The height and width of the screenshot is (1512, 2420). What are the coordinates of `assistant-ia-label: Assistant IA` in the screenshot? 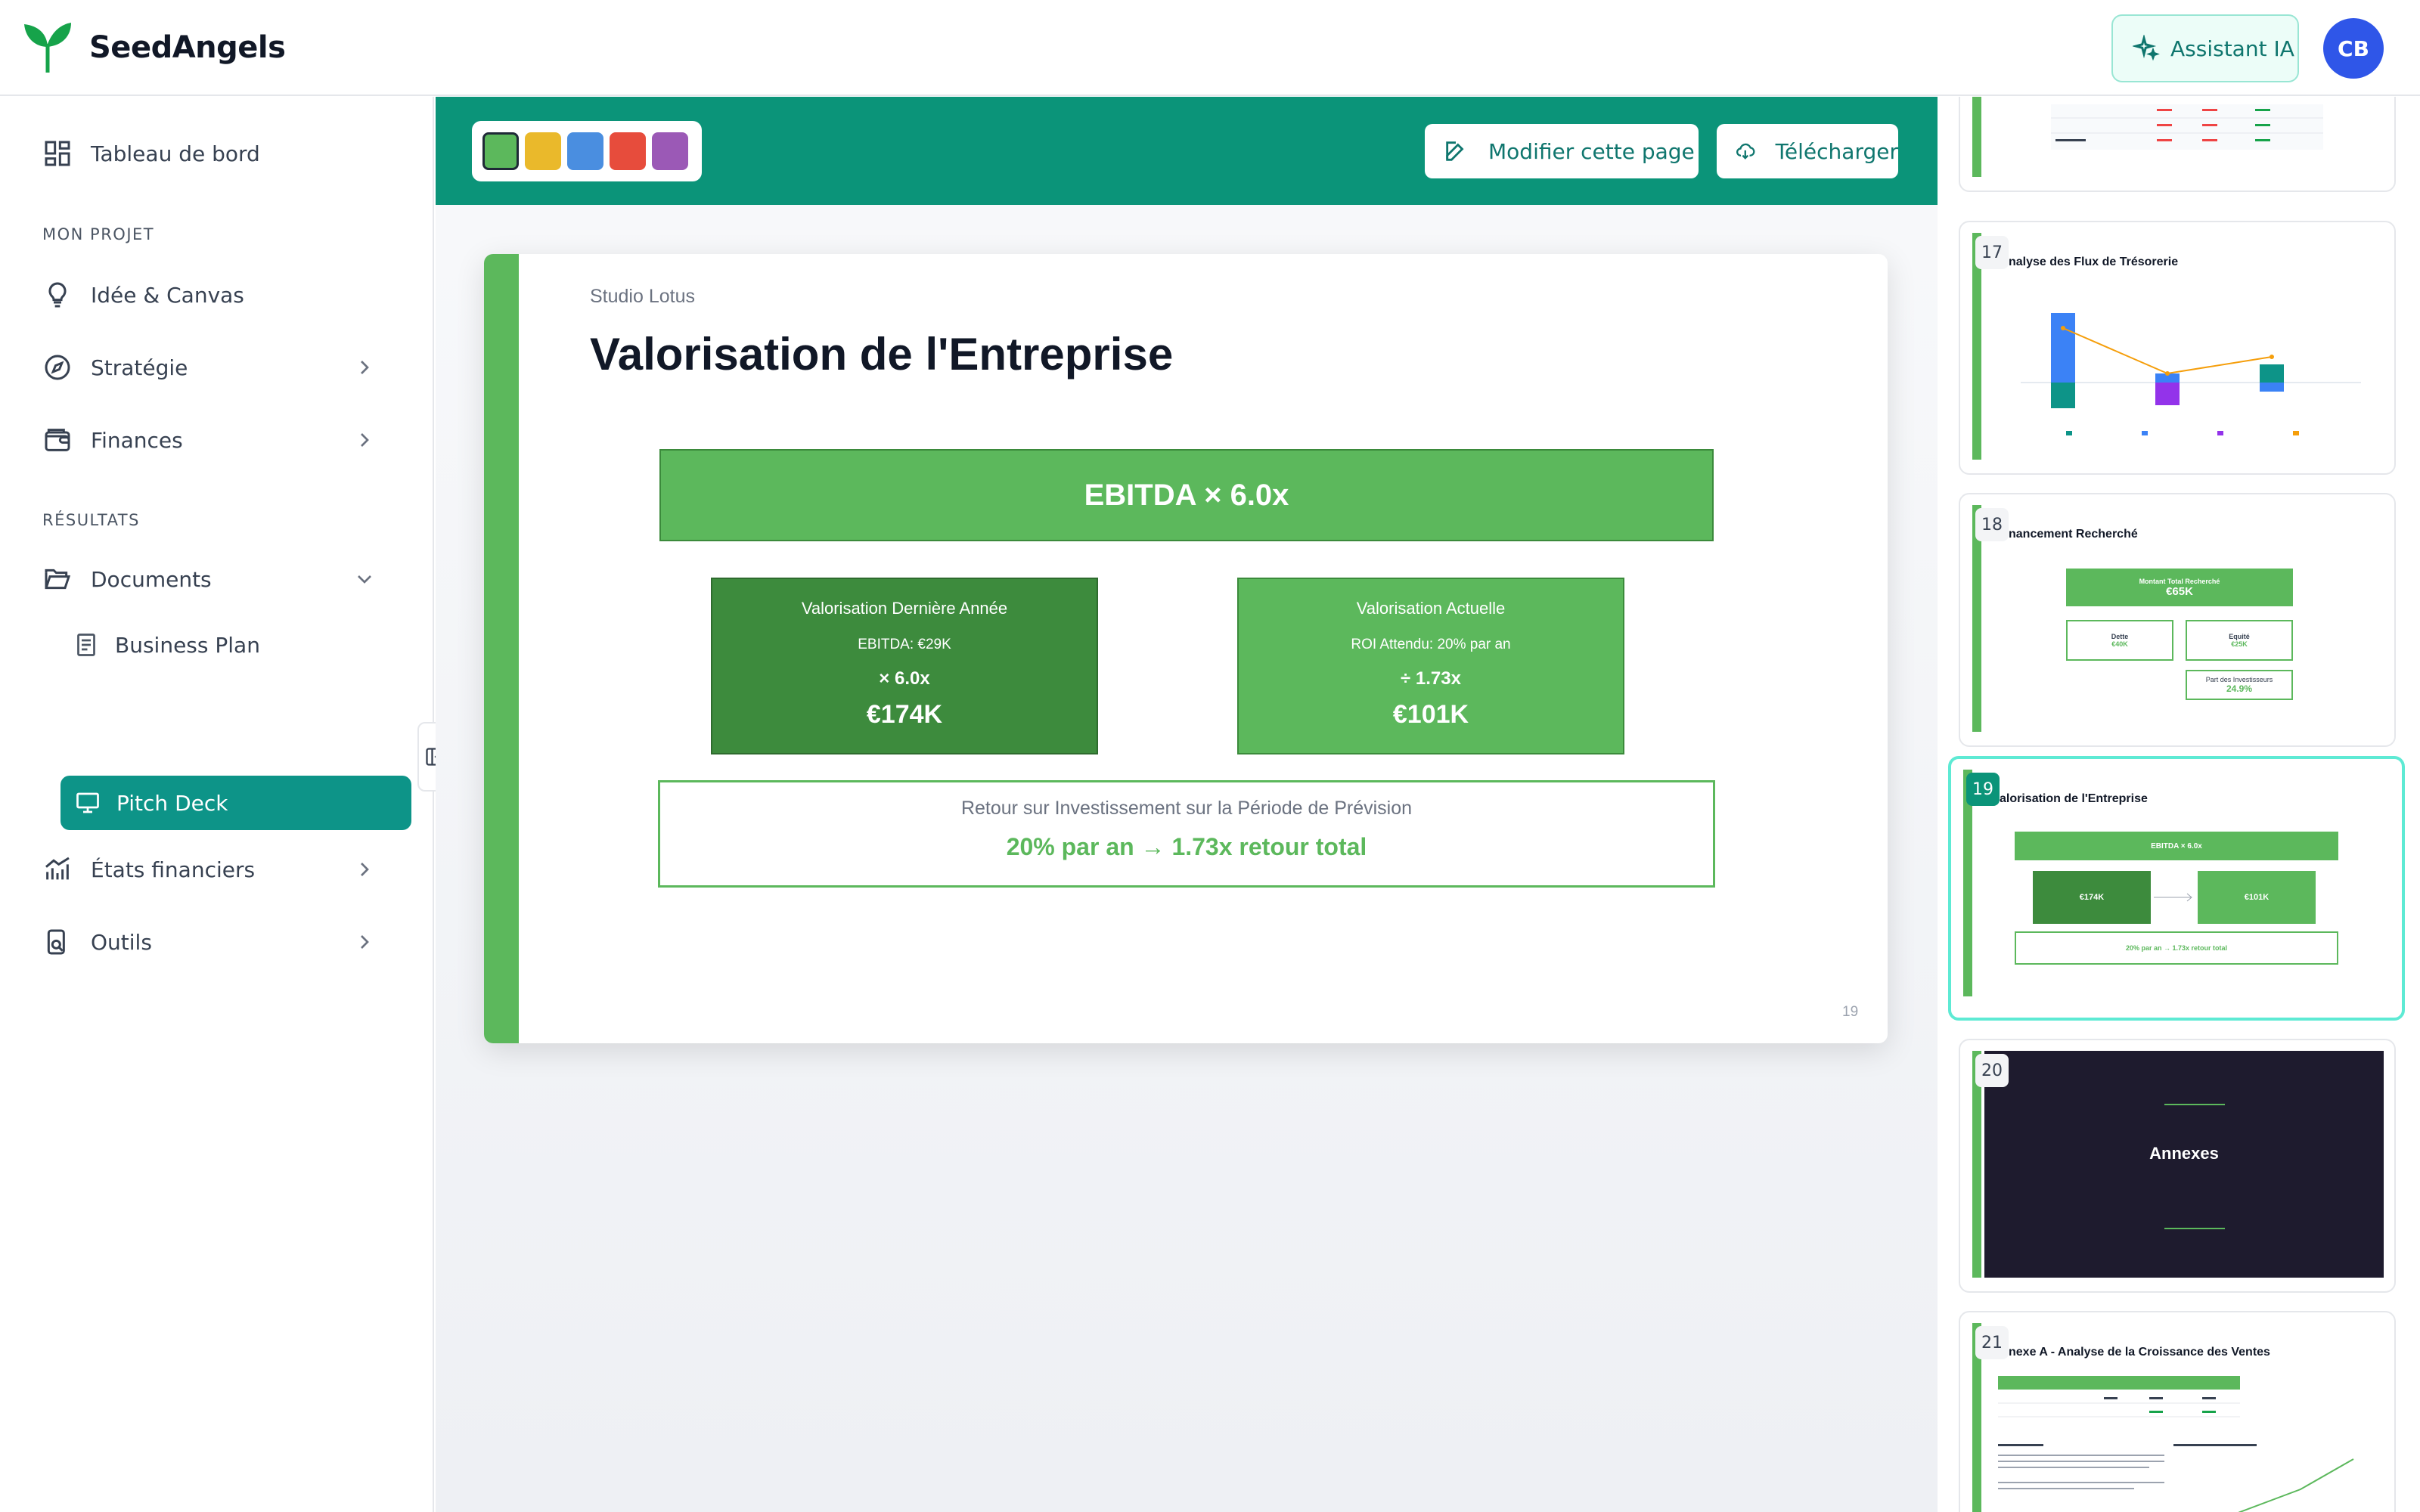 It's located at (2232, 48).